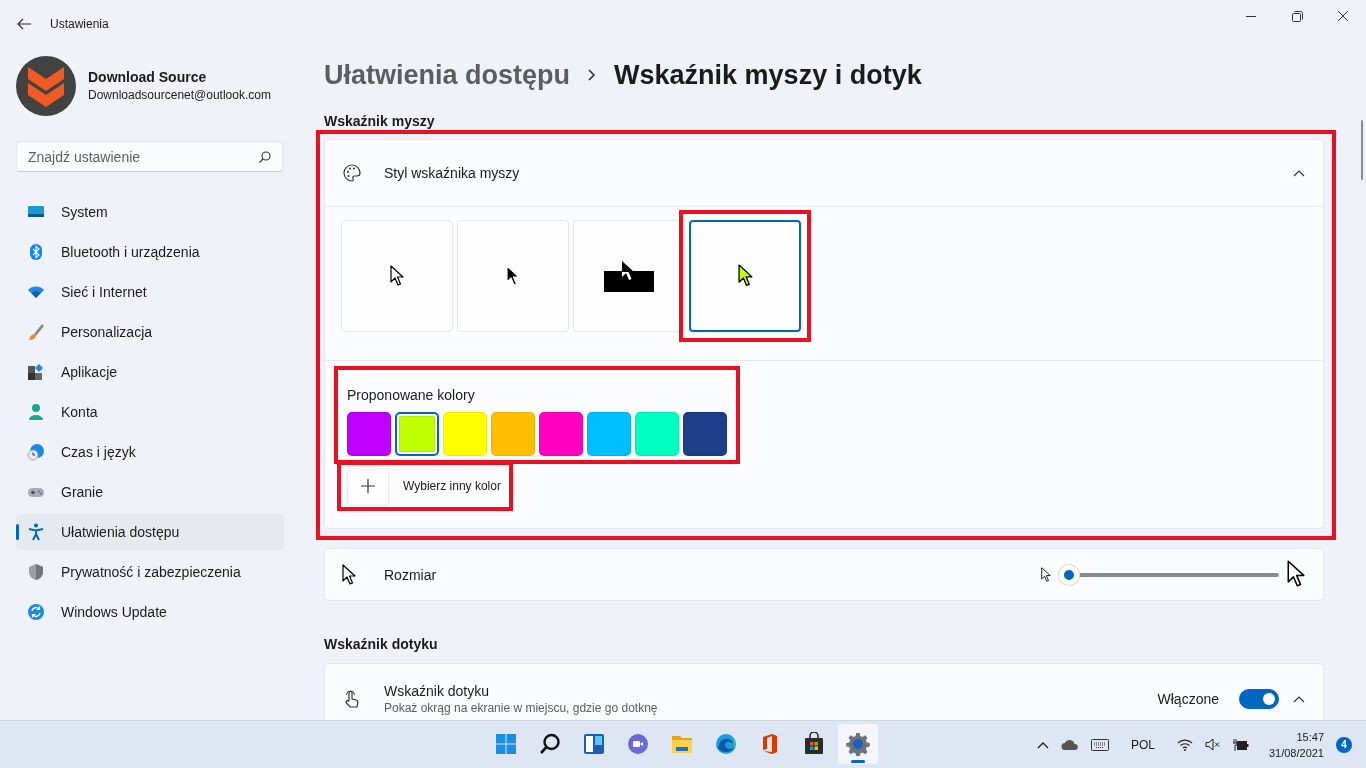 The height and width of the screenshot is (768, 1366). I want to click on profile-email: Downloadsourcenet@outlook.com, so click(179, 95).